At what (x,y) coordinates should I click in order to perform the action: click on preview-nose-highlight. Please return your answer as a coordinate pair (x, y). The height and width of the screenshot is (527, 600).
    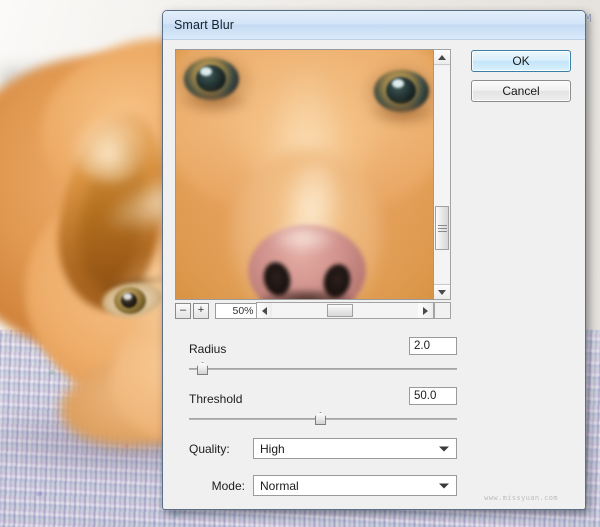
    Looking at the image, I should click on (303, 238).